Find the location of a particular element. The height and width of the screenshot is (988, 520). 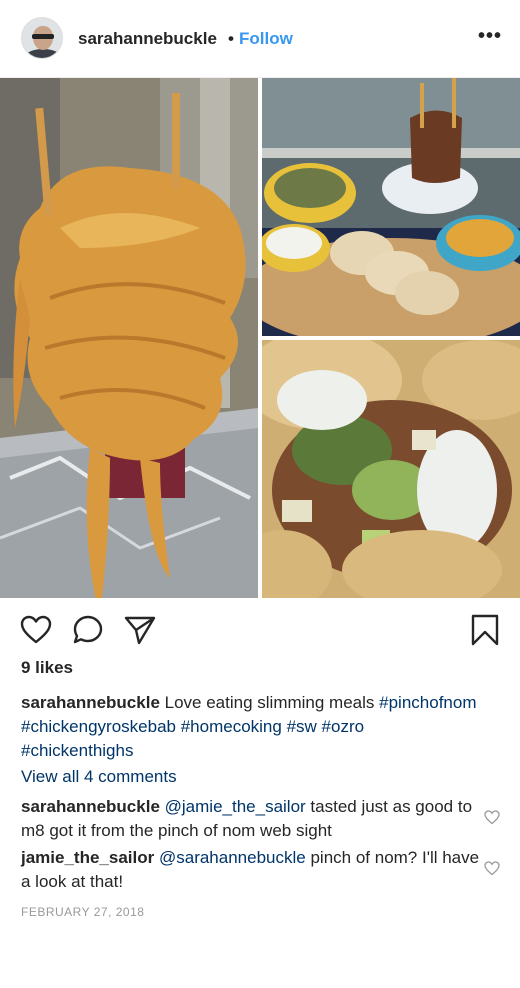

photo-platter is located at coordinates (391, 207).